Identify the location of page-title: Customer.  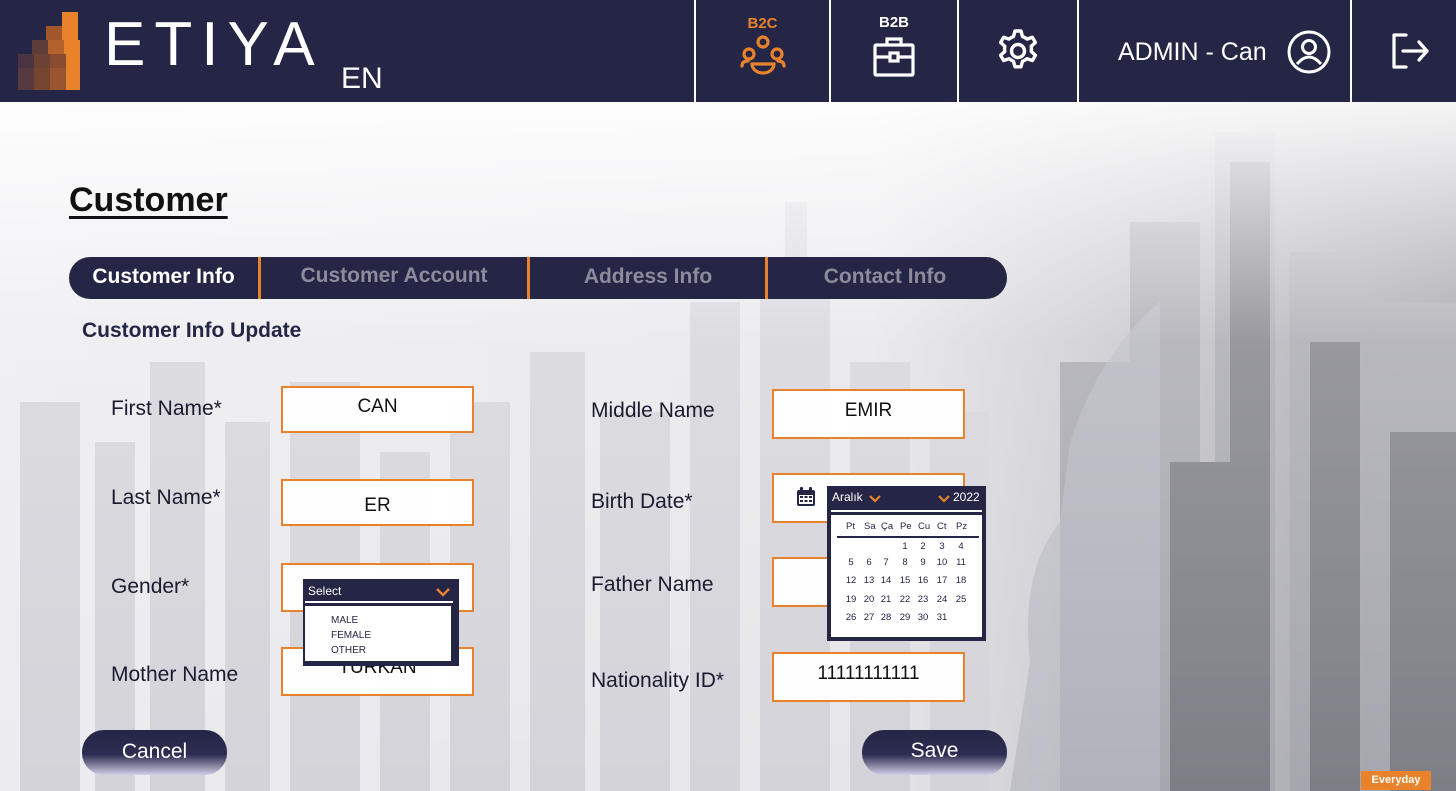
(148, 200).